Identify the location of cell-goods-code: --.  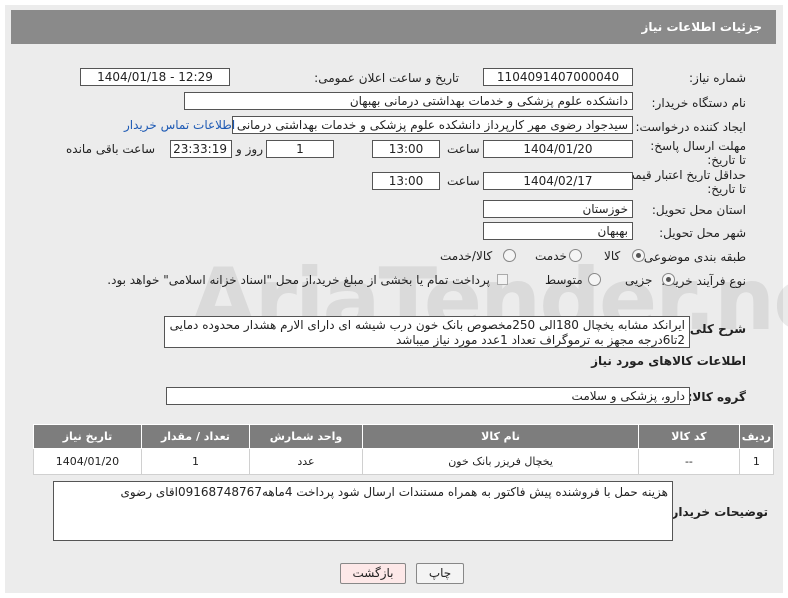
(689, 461).